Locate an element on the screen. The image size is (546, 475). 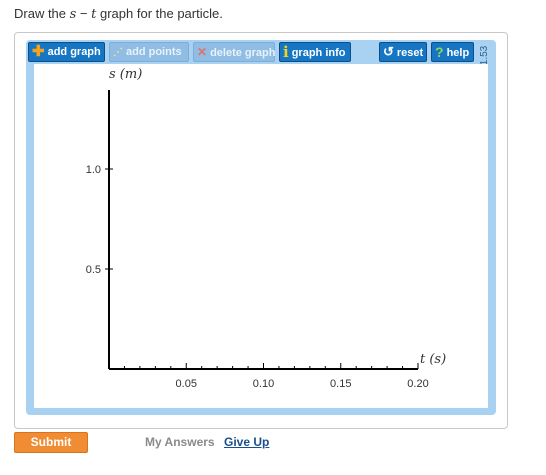
problem-prompt: Draw the s − t graph for the particle. is located at coordinates (118, 14).